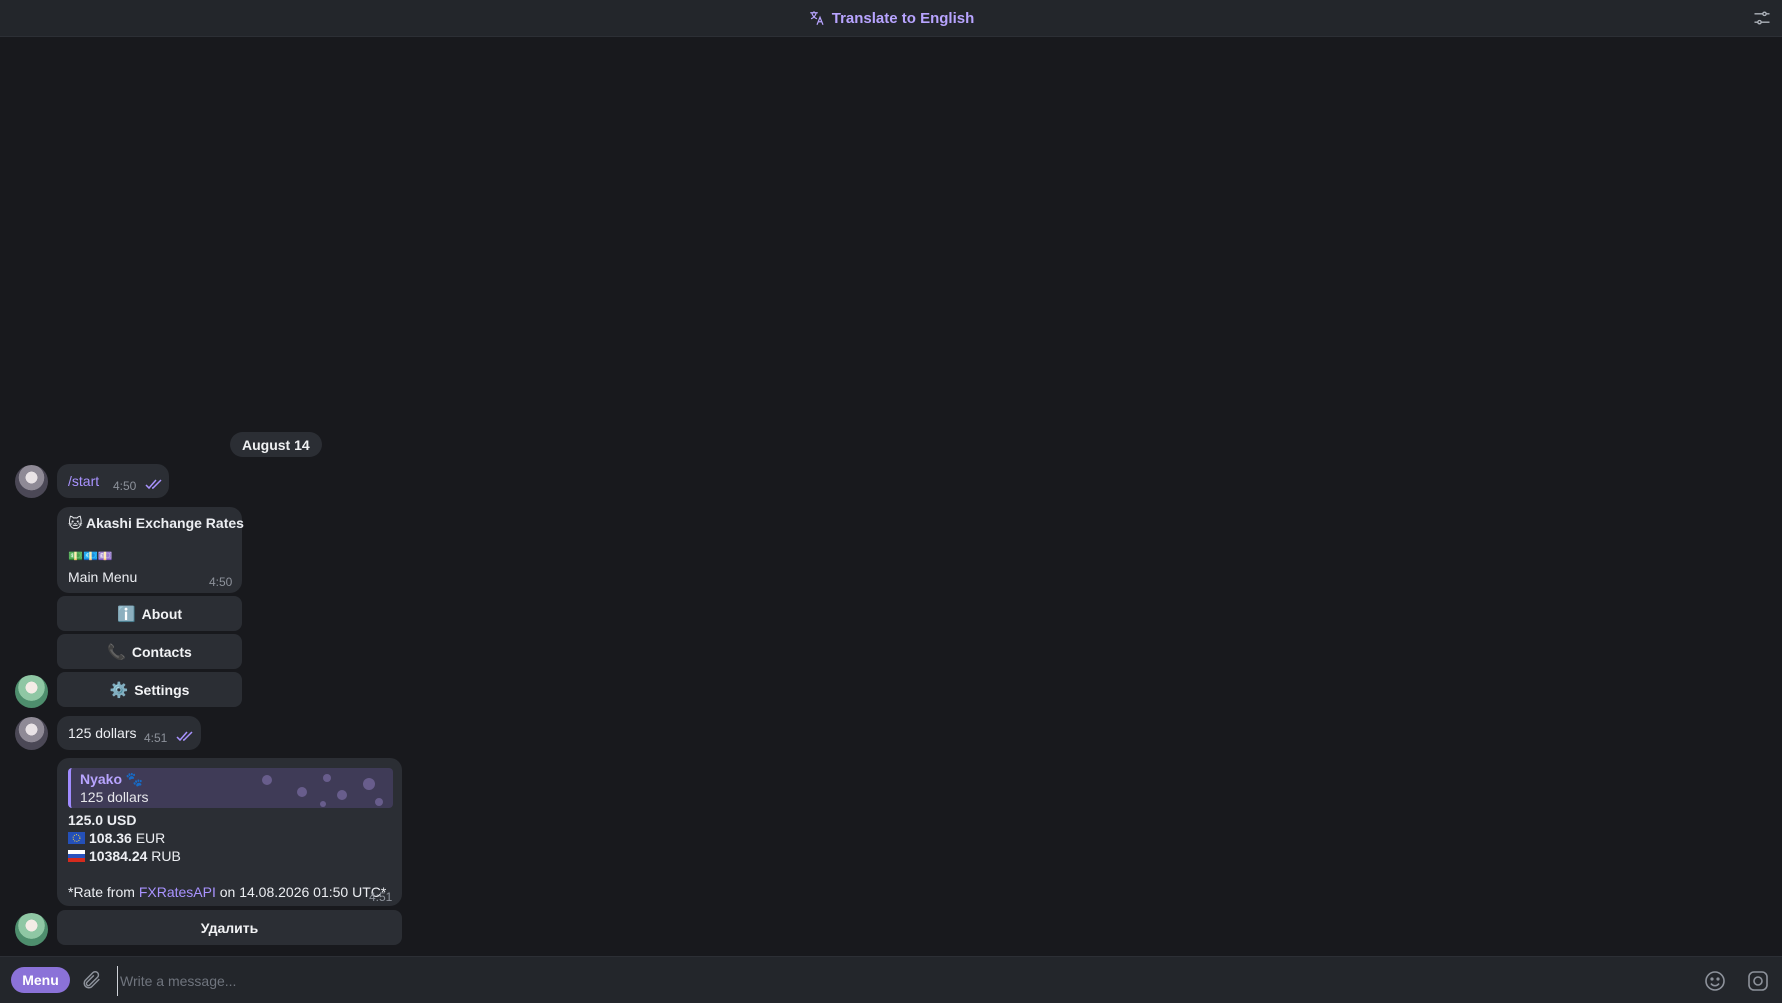 This screenshot has height=1003, width=1782. What do you see at coordinates (114, 797) in the screenshot?
I see `reply-text: 125 dollars` at bounding box center [114, 797].